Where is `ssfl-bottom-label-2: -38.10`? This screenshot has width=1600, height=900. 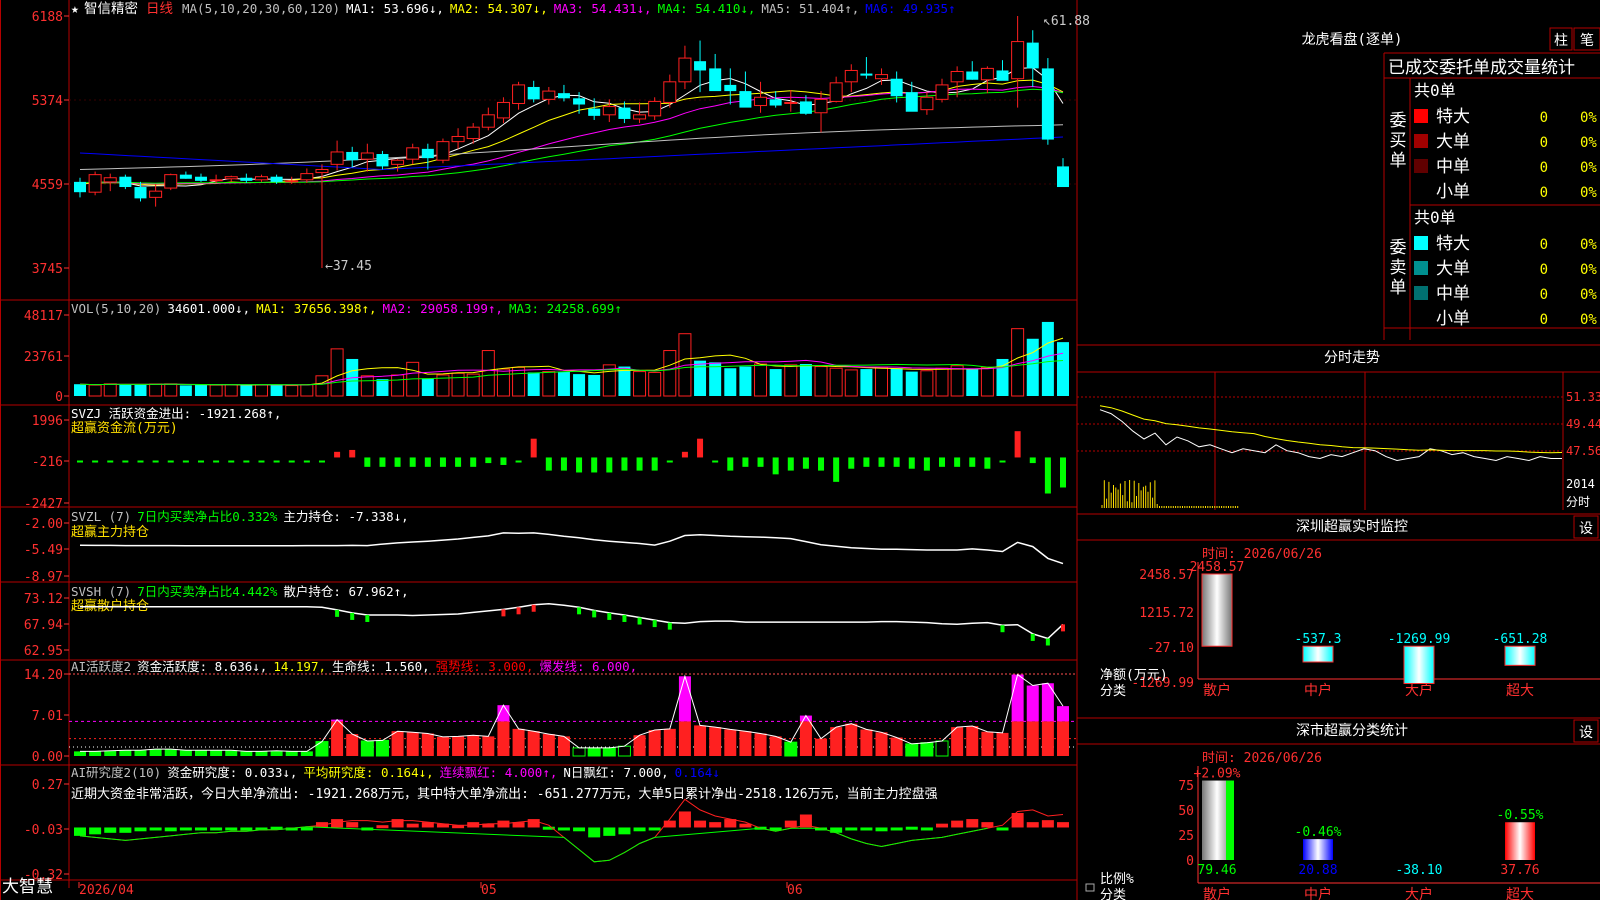
ssfl-bottom-label-2: -38.10 is located at coordinates (1419, 870).